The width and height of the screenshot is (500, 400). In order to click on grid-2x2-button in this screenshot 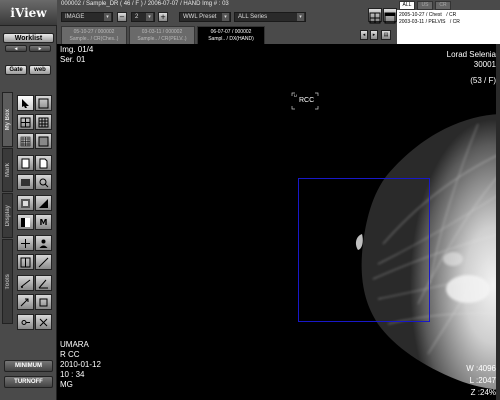, I will do `click(25, 122)`.